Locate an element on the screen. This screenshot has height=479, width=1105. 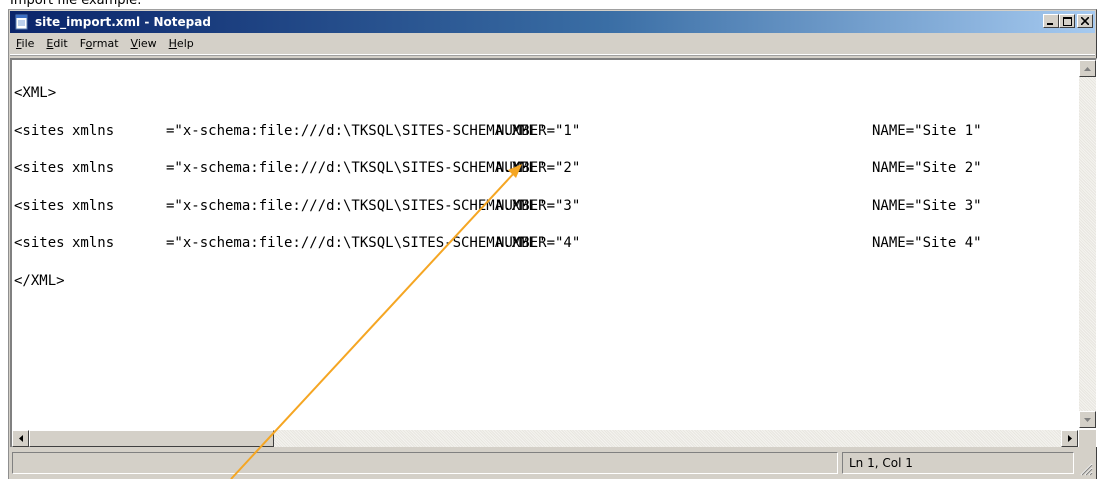
arrow-down-icon is located at coordinates (1087, 419).